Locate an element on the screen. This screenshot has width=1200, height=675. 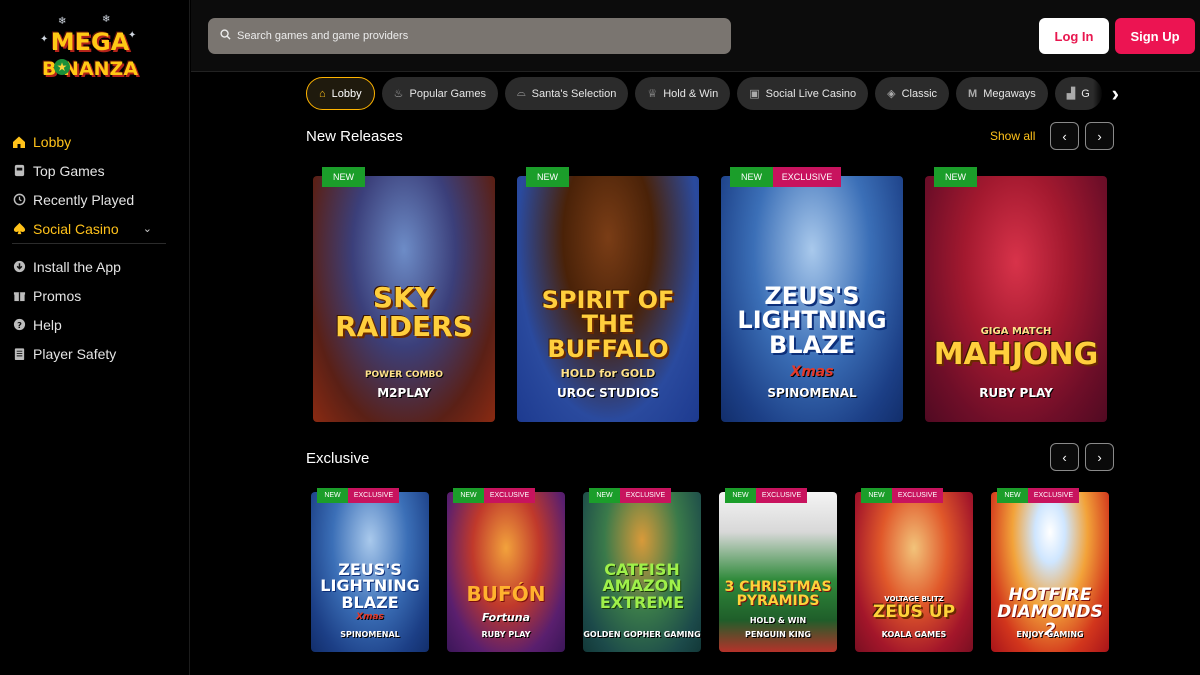
game-card-zeus-up: VOLTAGE BLITZ ZEUS UP KOALA GAMES is located at coordinates (914, 572).